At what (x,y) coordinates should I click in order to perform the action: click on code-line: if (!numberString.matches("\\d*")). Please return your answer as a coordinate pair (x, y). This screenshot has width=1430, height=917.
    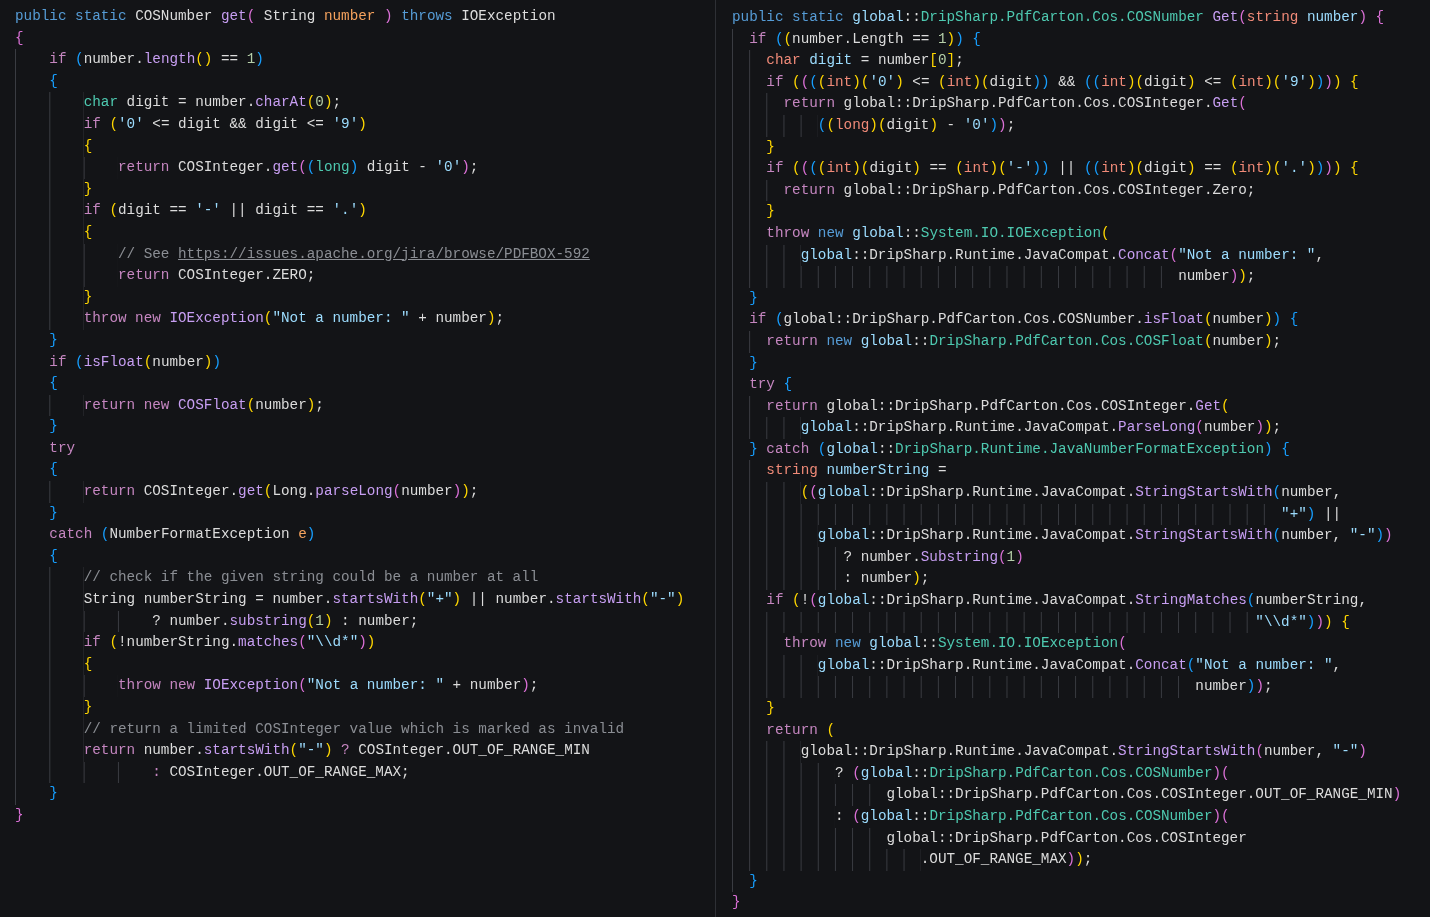
    Looking at the image, I should click on (195, 643).